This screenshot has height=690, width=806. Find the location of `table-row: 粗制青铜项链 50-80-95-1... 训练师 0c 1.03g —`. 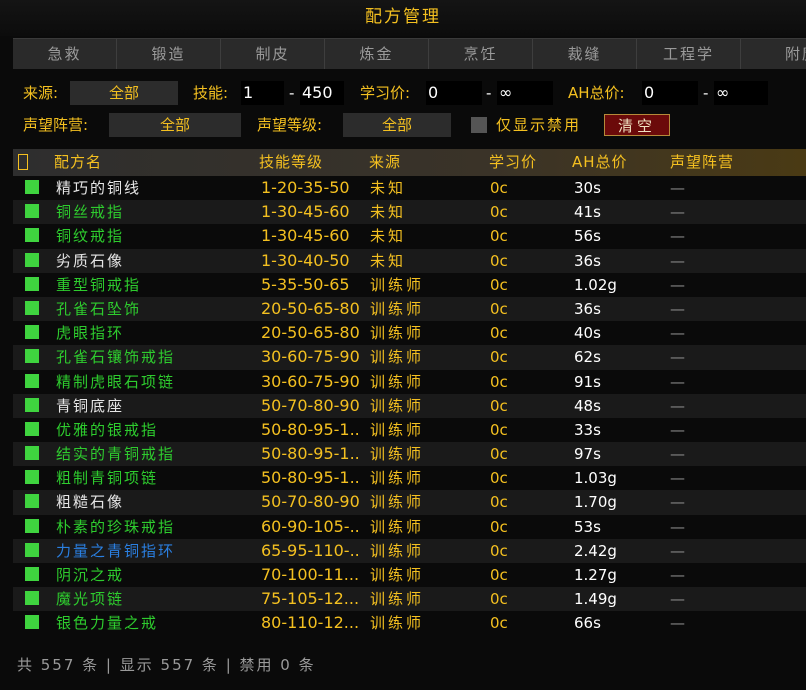

table-row: 粗制青铜项链 50-80-95-1... 训练师 0c 1.03g — is located at coordinates (409, 478).